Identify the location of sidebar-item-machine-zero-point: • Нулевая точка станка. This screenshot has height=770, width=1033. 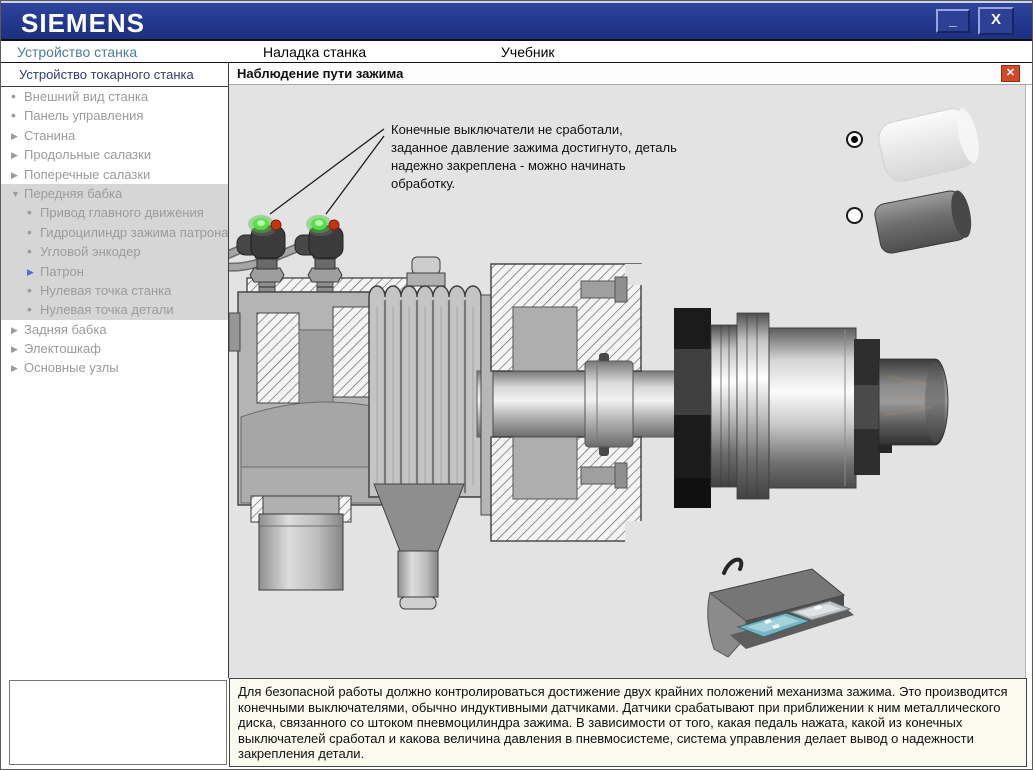
(114, 290).